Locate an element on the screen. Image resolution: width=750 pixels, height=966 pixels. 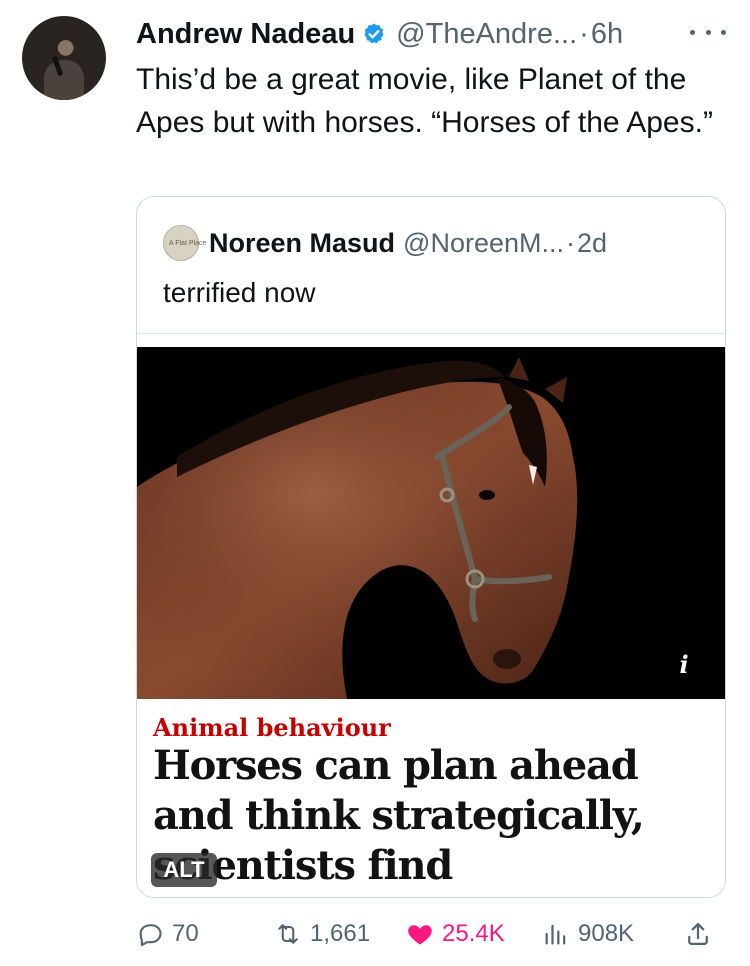
alt-badge: ALT is located at coordinates (184, 870).